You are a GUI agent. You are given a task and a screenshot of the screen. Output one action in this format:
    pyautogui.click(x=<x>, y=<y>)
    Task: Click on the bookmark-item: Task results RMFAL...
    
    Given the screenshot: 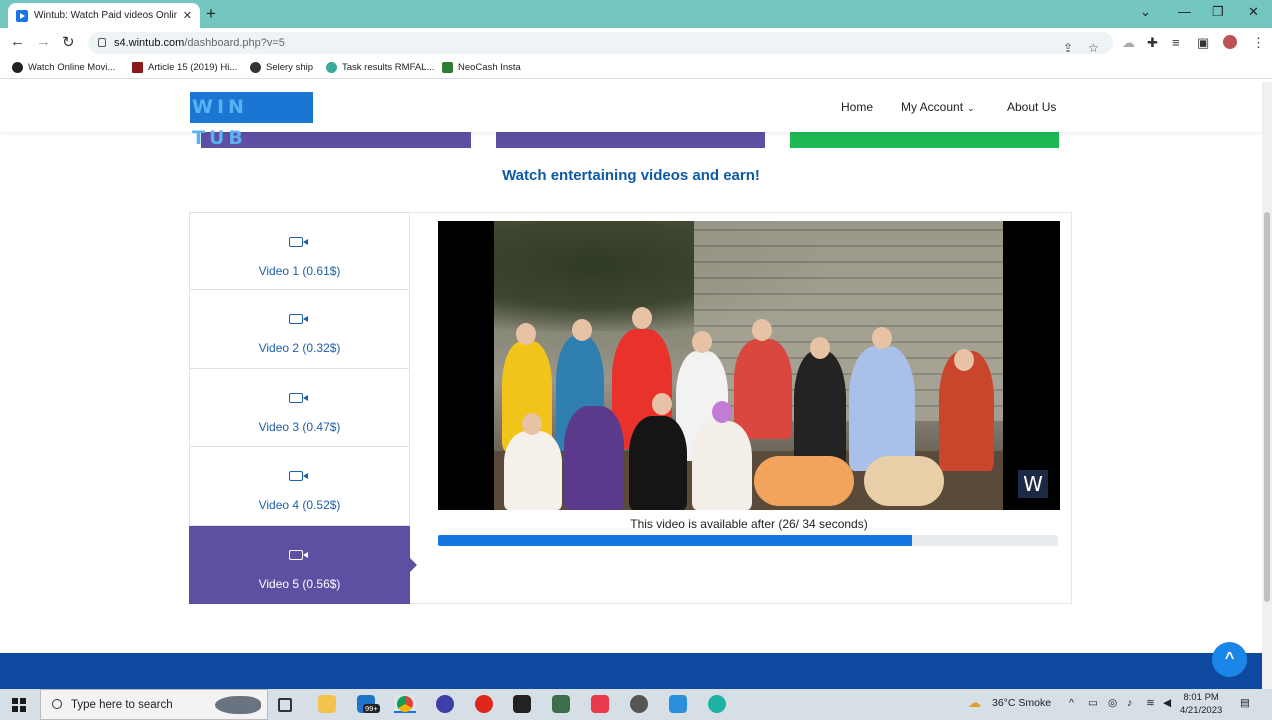 What is the action you would take?
    pyautogui.click(x=380, y=67)
    